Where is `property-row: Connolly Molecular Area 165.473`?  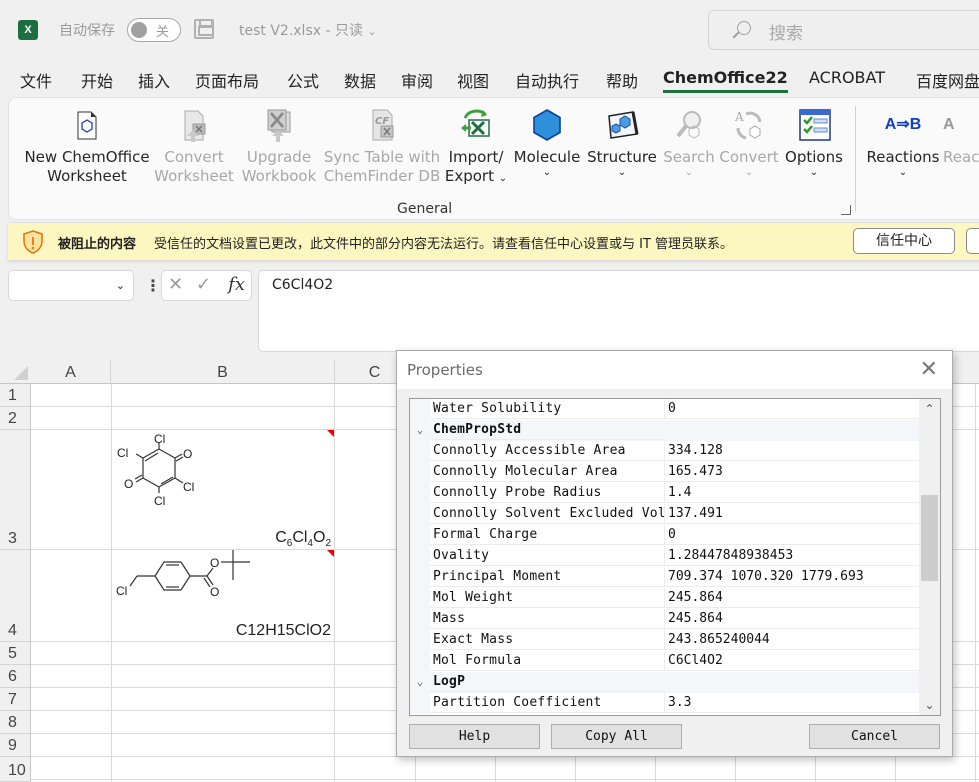
property-row: Connolly Molecular Area 165.473 is located at coordinates (665, 472).